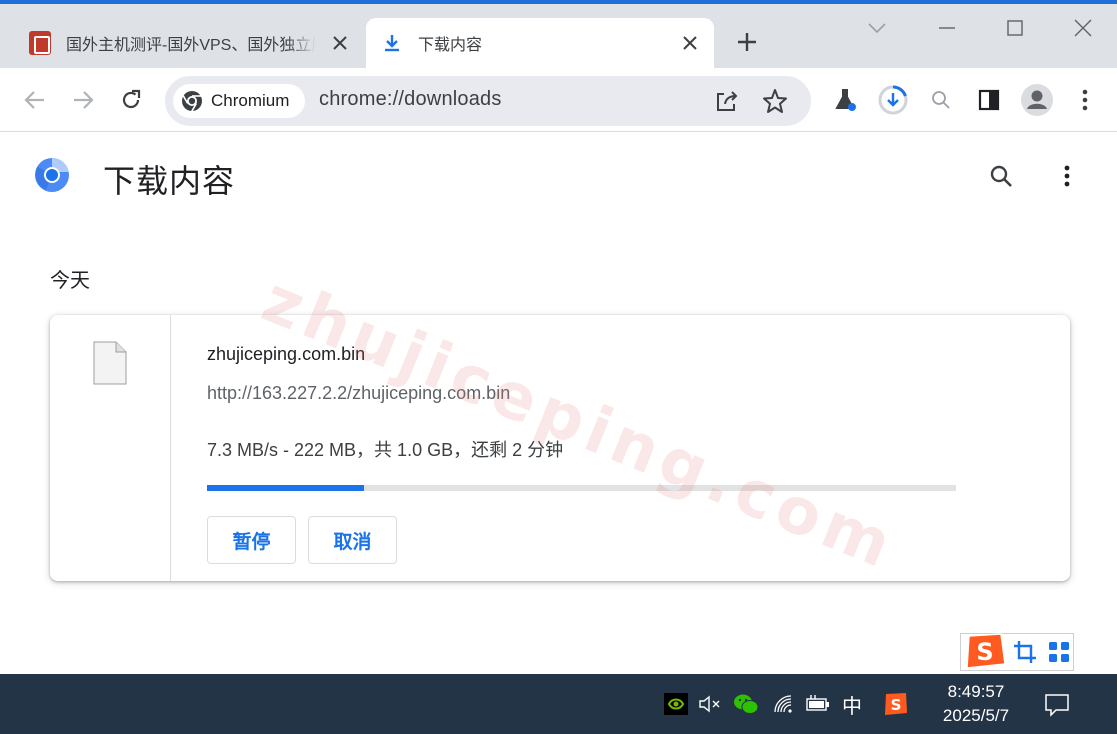 The image size is (1117, 734). I want to click on volume-muted-icon, so click(710, 704).